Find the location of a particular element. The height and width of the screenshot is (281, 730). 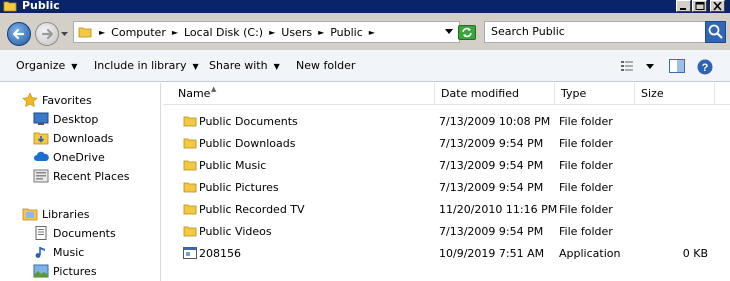

file-size: 0 KB is located at coordinates (695, 253).